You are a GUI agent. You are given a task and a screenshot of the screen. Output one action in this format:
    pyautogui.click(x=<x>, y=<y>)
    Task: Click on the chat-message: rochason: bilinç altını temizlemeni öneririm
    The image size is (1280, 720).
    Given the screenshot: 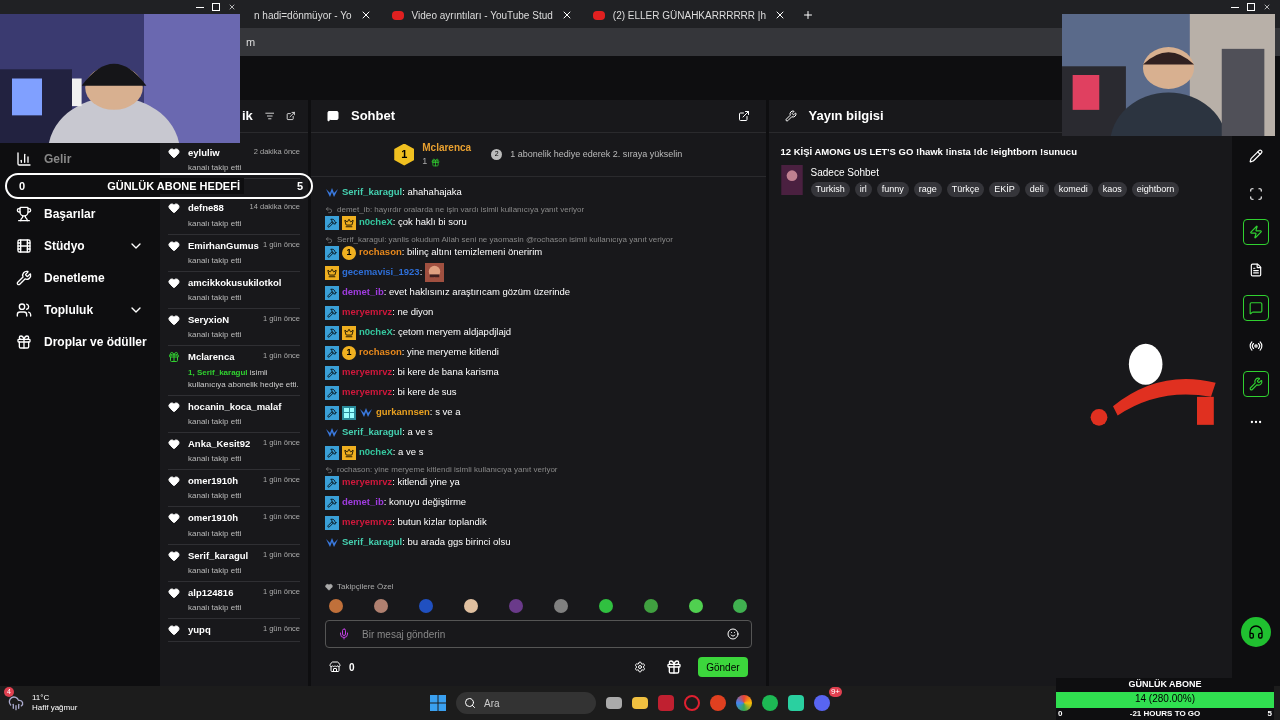 What is the action you would take?
    pyautogui.click(x=451, y=252)
    